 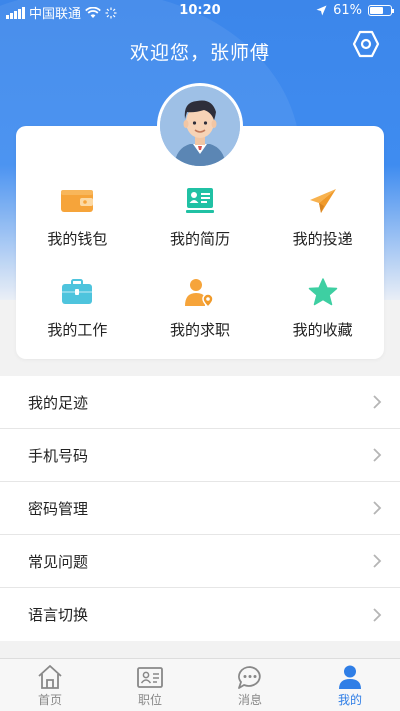 What do you see at coordinates (77, 292) in the screenshot?
I see `briefcase-icon` at bounding box center [77, 292].